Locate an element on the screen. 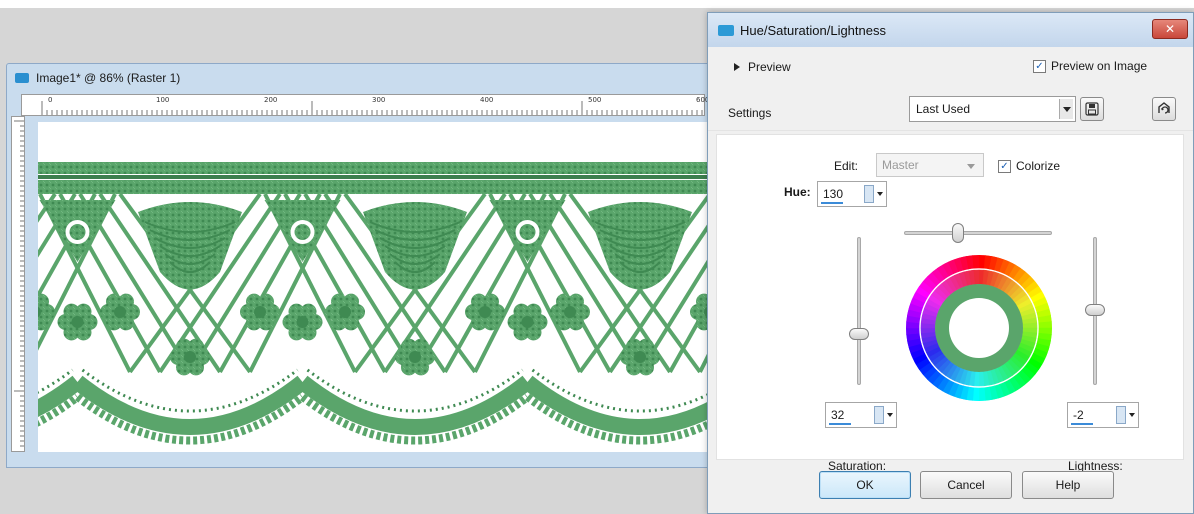  saturation-spinbox: 32 is located at coordinates (861, 415).